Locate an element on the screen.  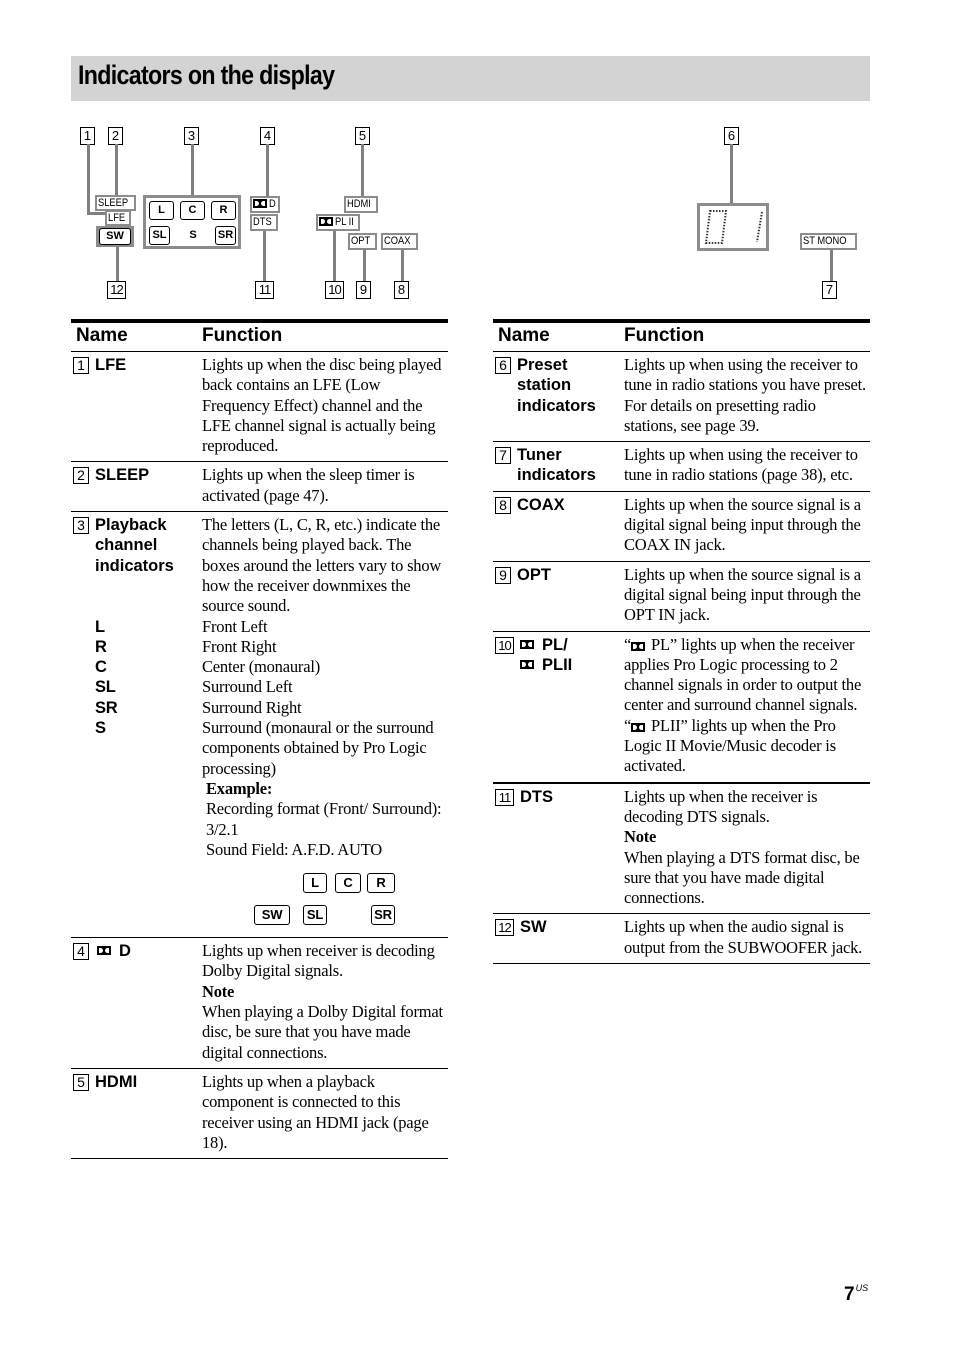
channel-box-sl: SL is located at coordinates (159, 235).